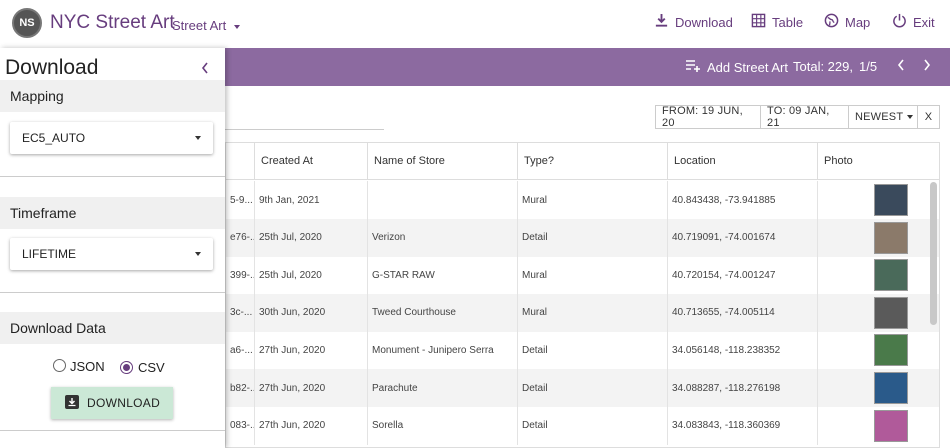 The height and width of the screenshot is (448, 950). Describe the element at coordinates (112, 213) in the screenshot. I see `timeframe-section-header: Timeframe` at that location.